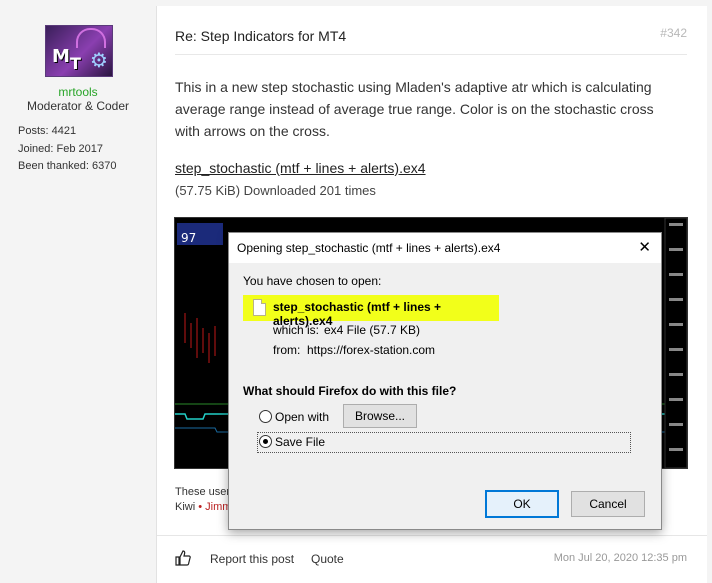 Image resolution: width=712 pixels, height=583 pixels. I want to click on open-with-label: Open with, so click(302, 417).